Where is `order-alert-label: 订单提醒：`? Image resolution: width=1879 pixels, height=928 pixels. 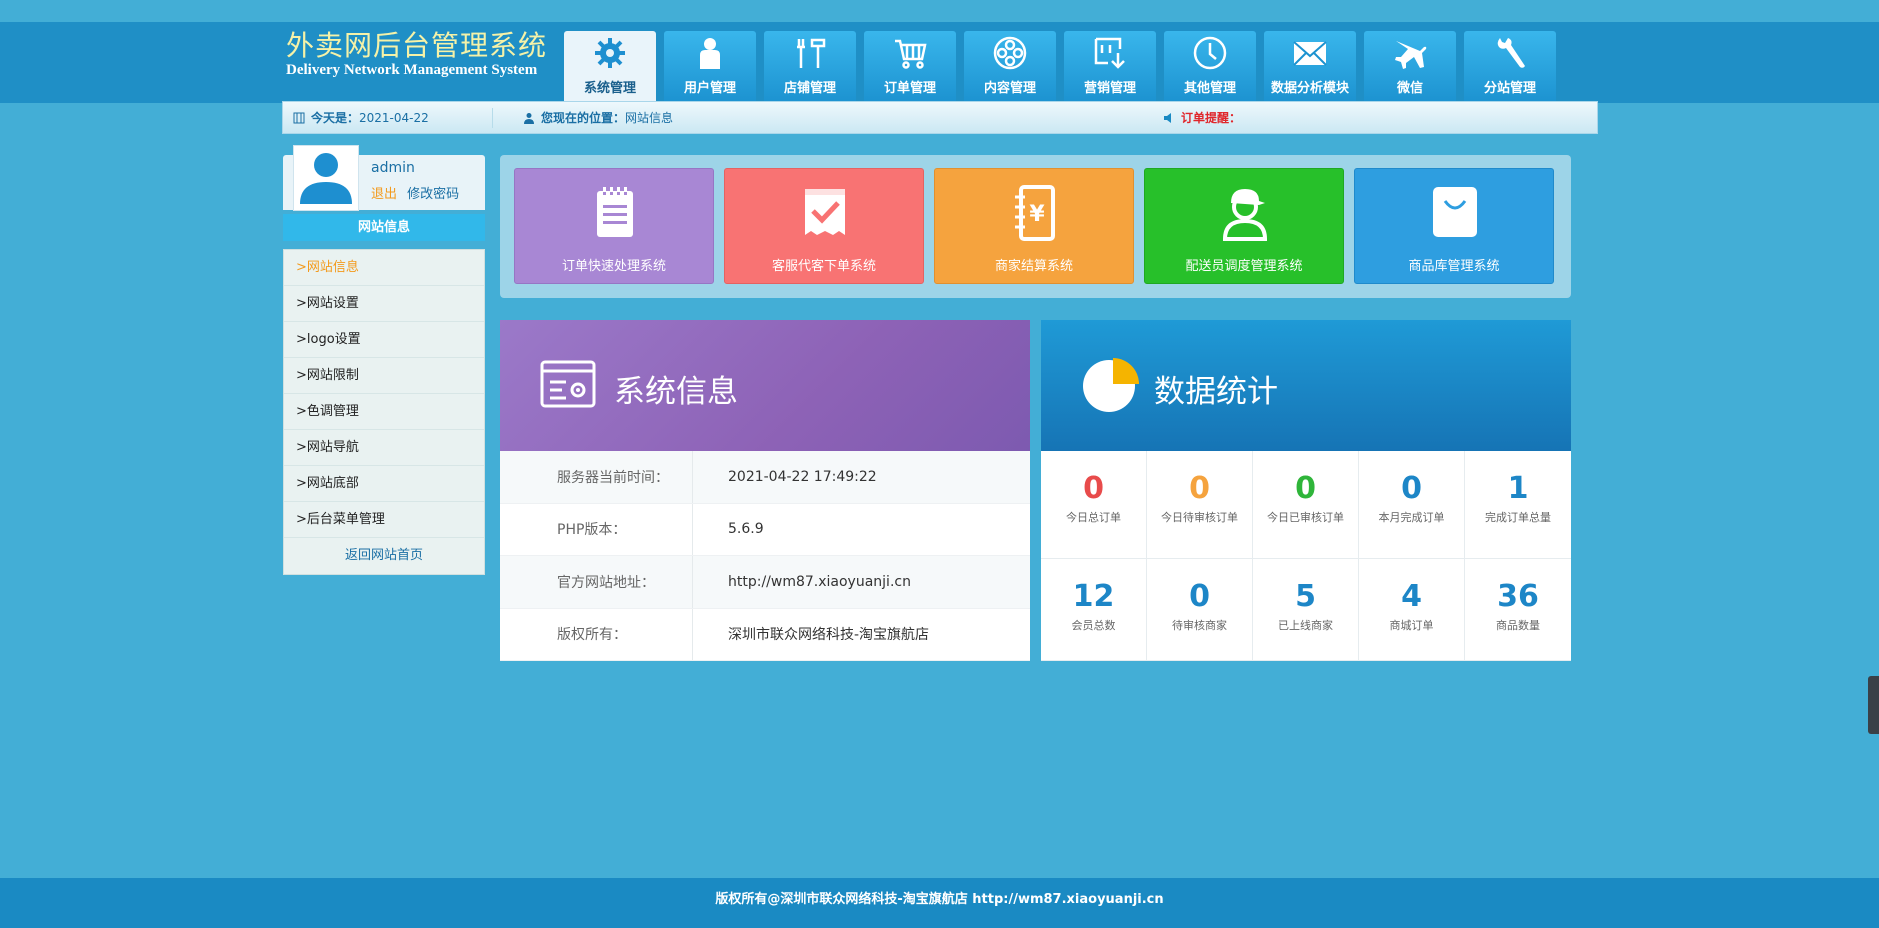
order-alert-label: 订单提醒： is located at coordinates (1211, 118).